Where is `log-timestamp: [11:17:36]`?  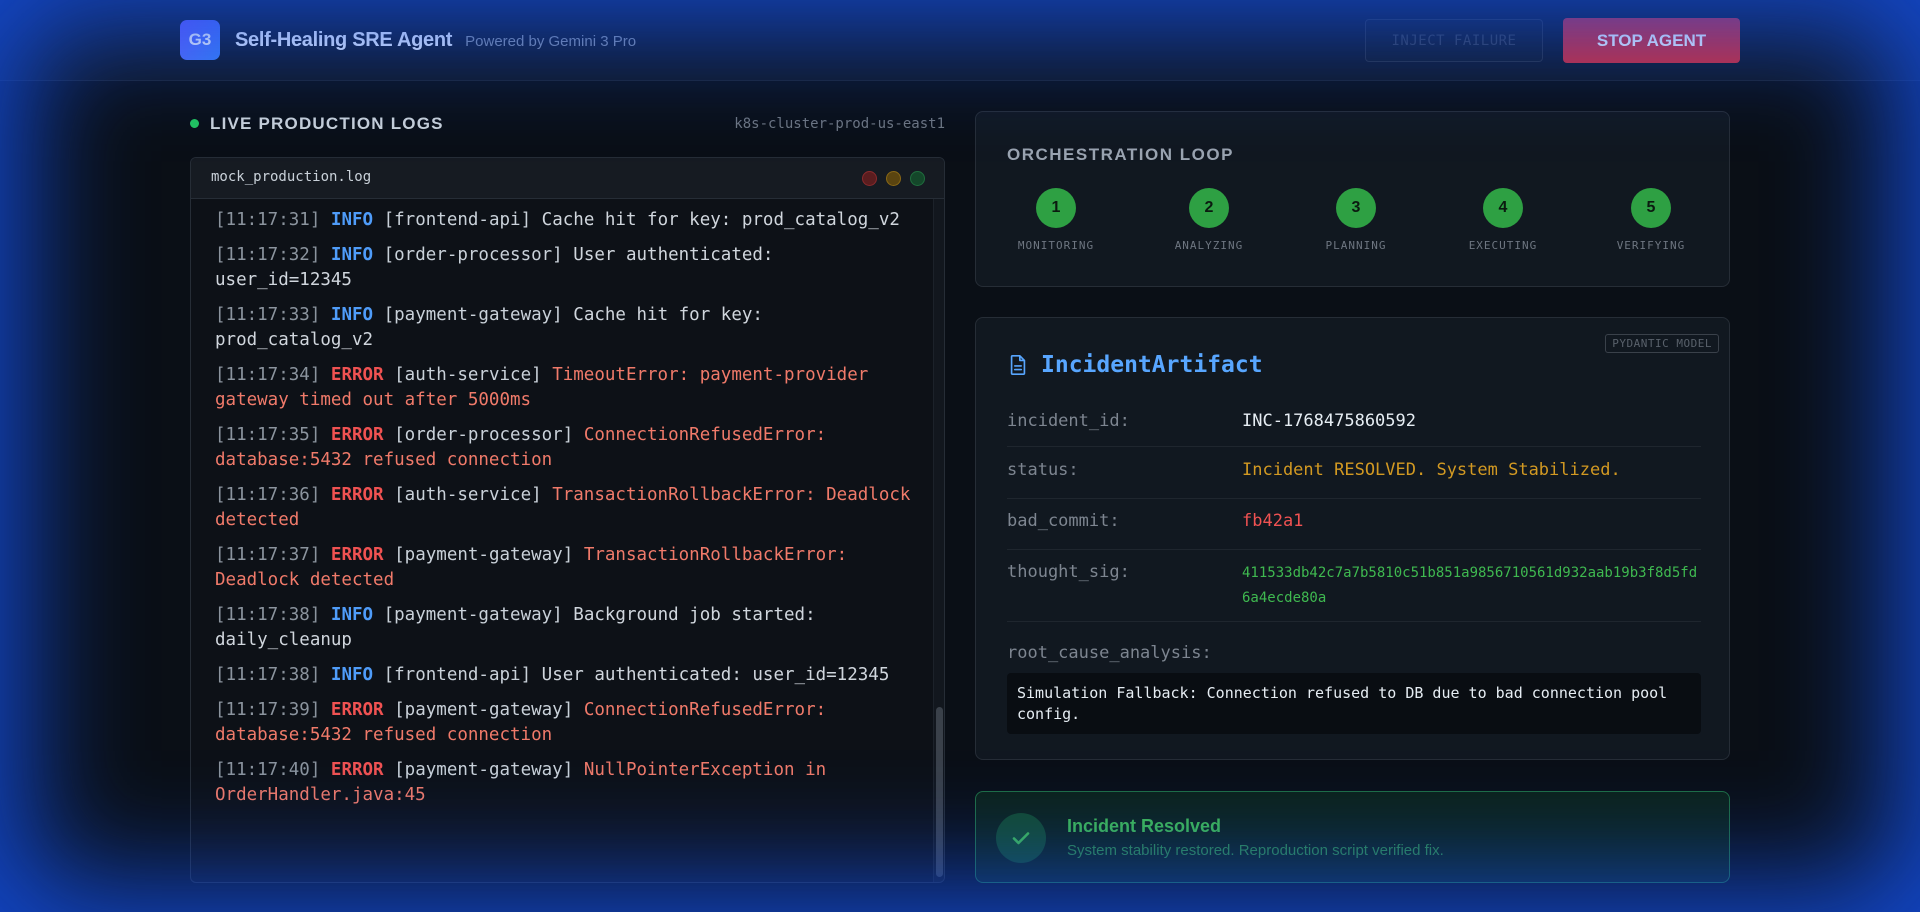
log-timestamp: [11:17:36] is located at coordinates (268, 495).